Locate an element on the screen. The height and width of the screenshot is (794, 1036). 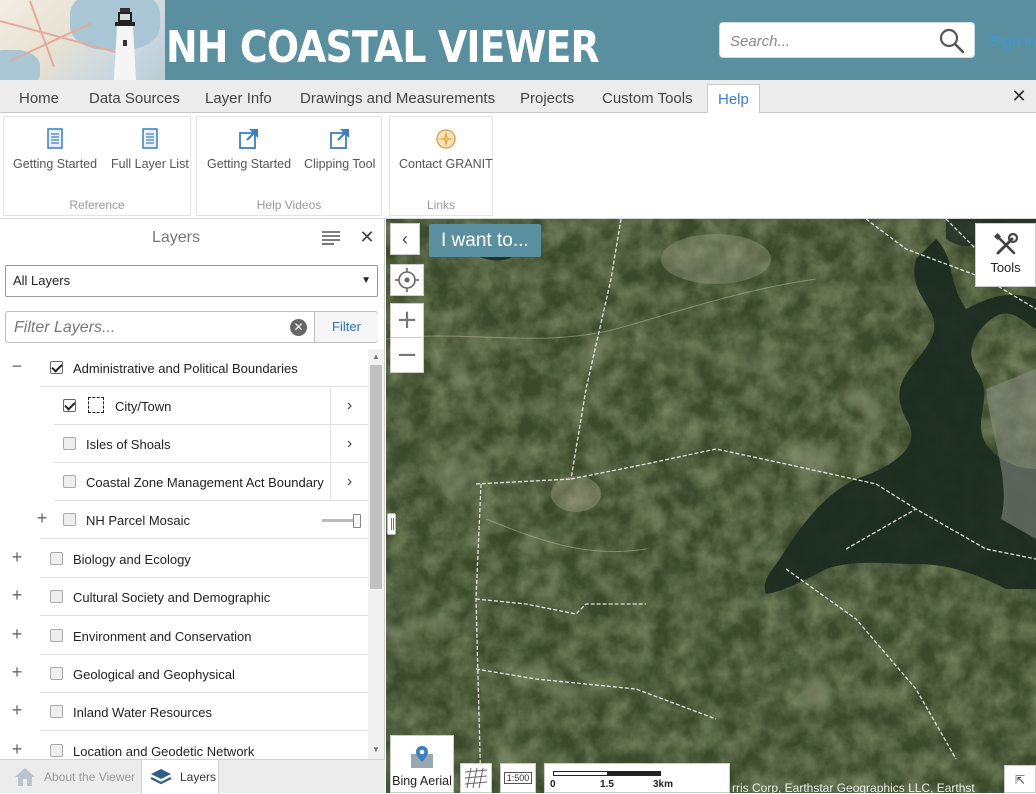
layer-group-biology: + Biology and Ecology is located at coordinates (184, 559).